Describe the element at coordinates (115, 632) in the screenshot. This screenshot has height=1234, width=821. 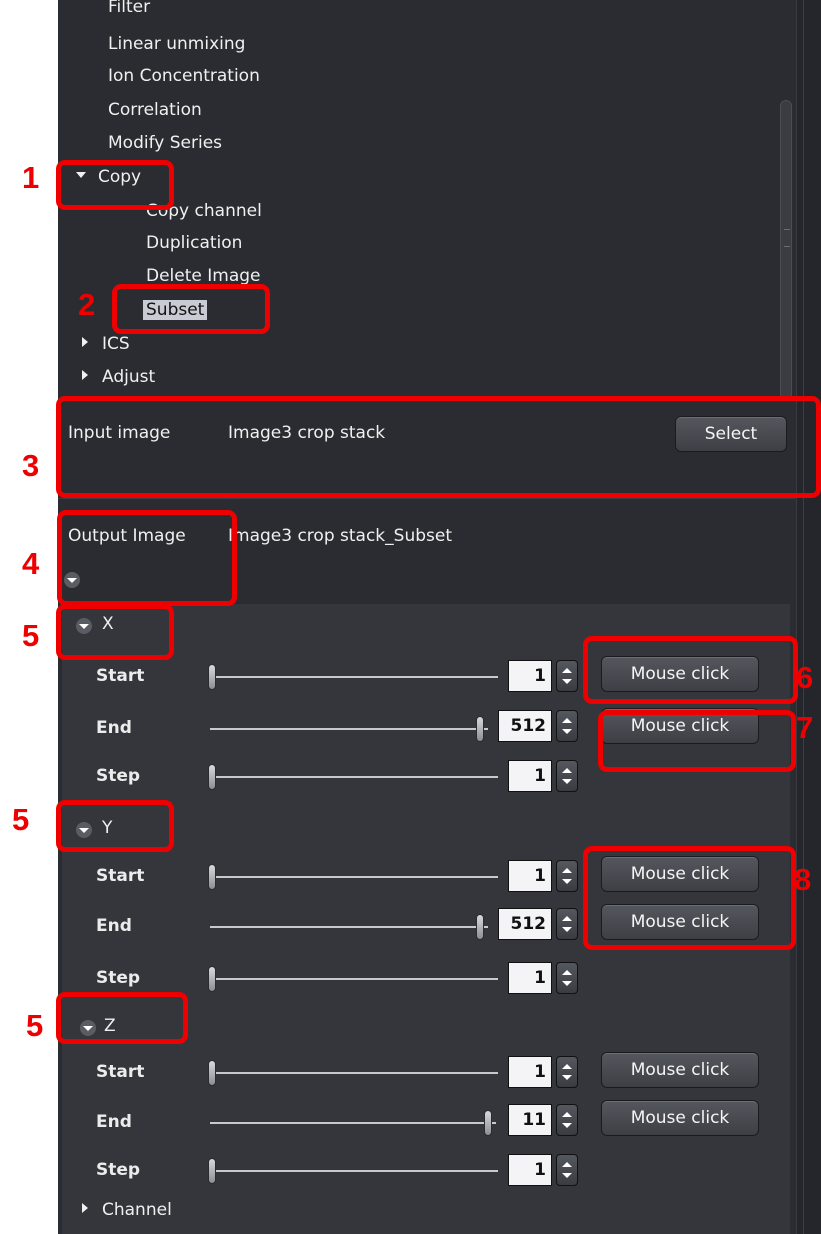
I see `annotation-box-5-x` at that location.